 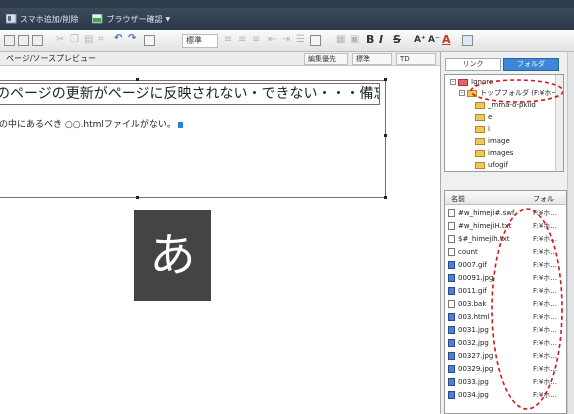 I want to click on strike-button: S, so click(x=397, y=39).